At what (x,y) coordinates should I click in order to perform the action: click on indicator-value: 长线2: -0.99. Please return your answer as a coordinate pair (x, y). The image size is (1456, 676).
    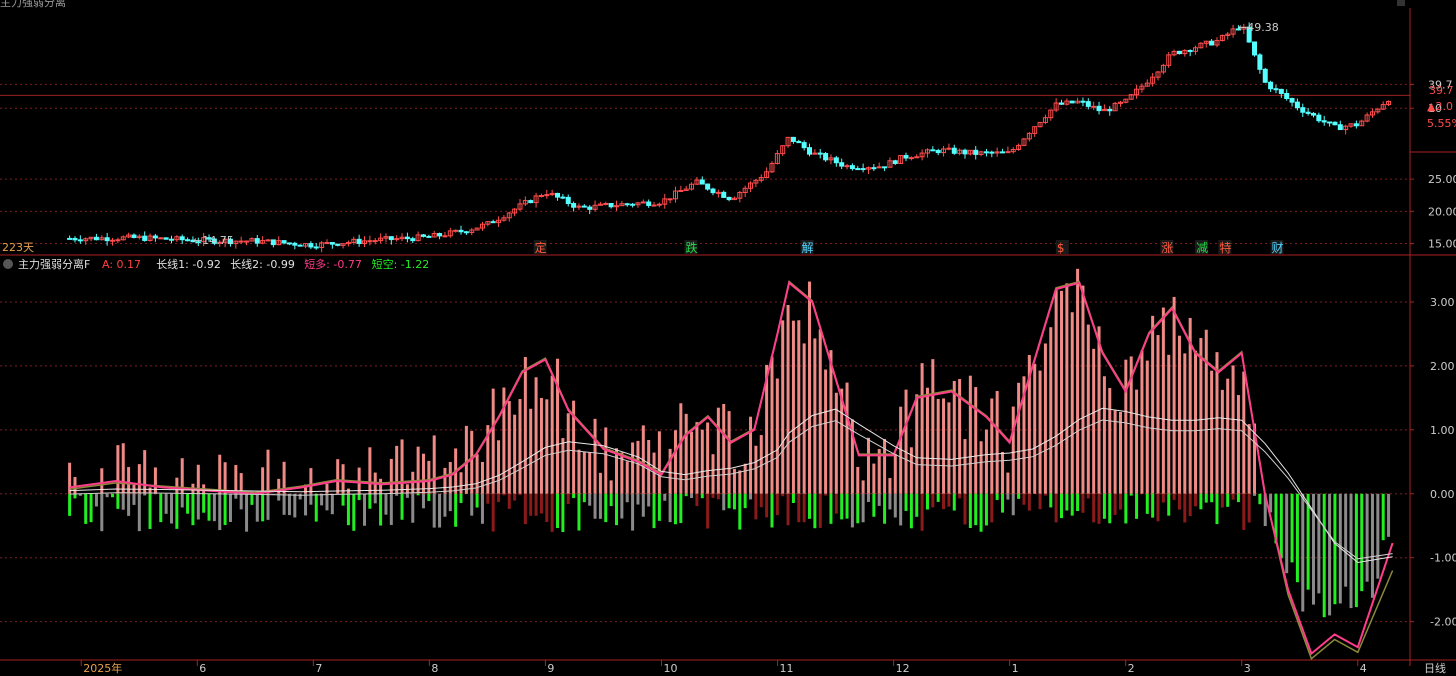
    Looking at the image, I should click on (262, 264).